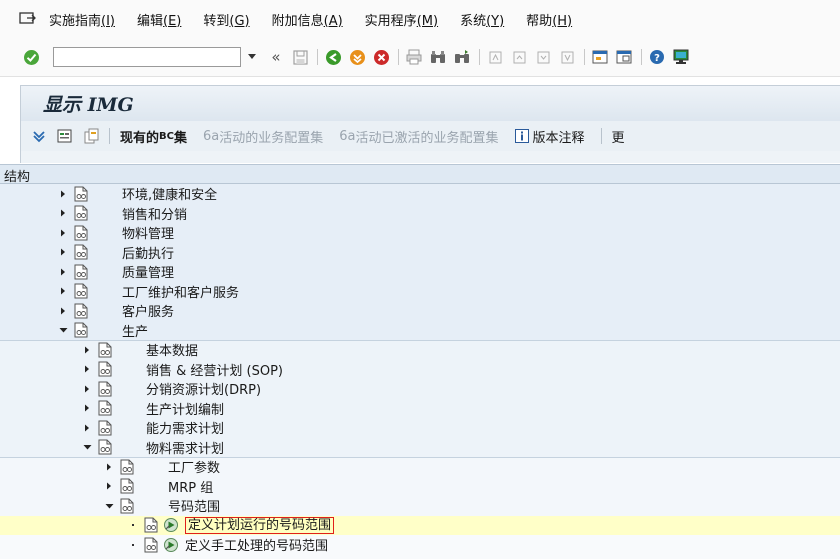 The width and height of the screenshot is (840, 559). Describe the element at coordinates (420, 409) in the screenshot. I see `tree-node: 生产计划编制` at that location.